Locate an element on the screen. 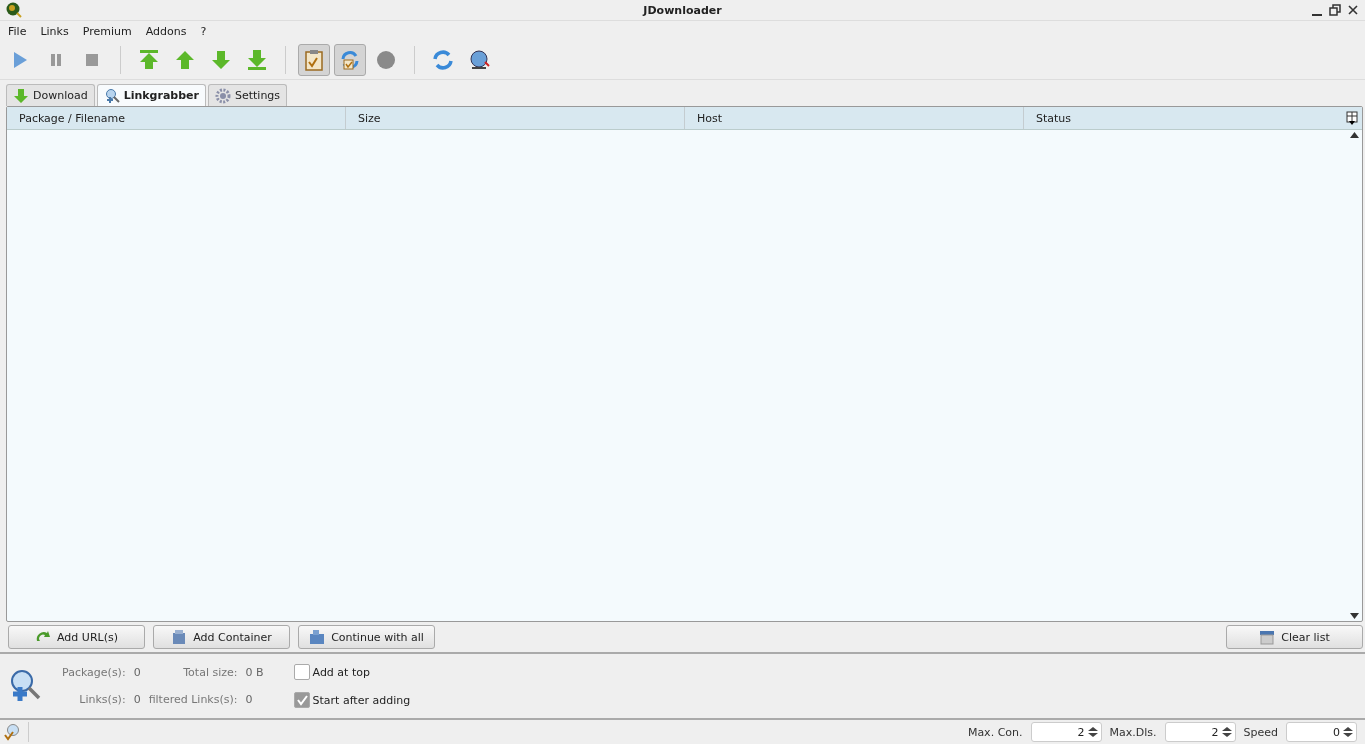 This screenshot has height=744, width=1365. checkbox-label: Start after adding is located at coordinates (361, 700).